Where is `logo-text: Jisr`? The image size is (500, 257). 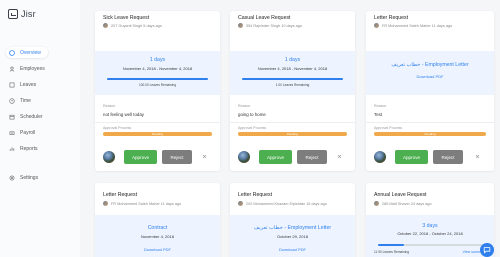
logo-text: Jisr is located at coordinates (28, 14).